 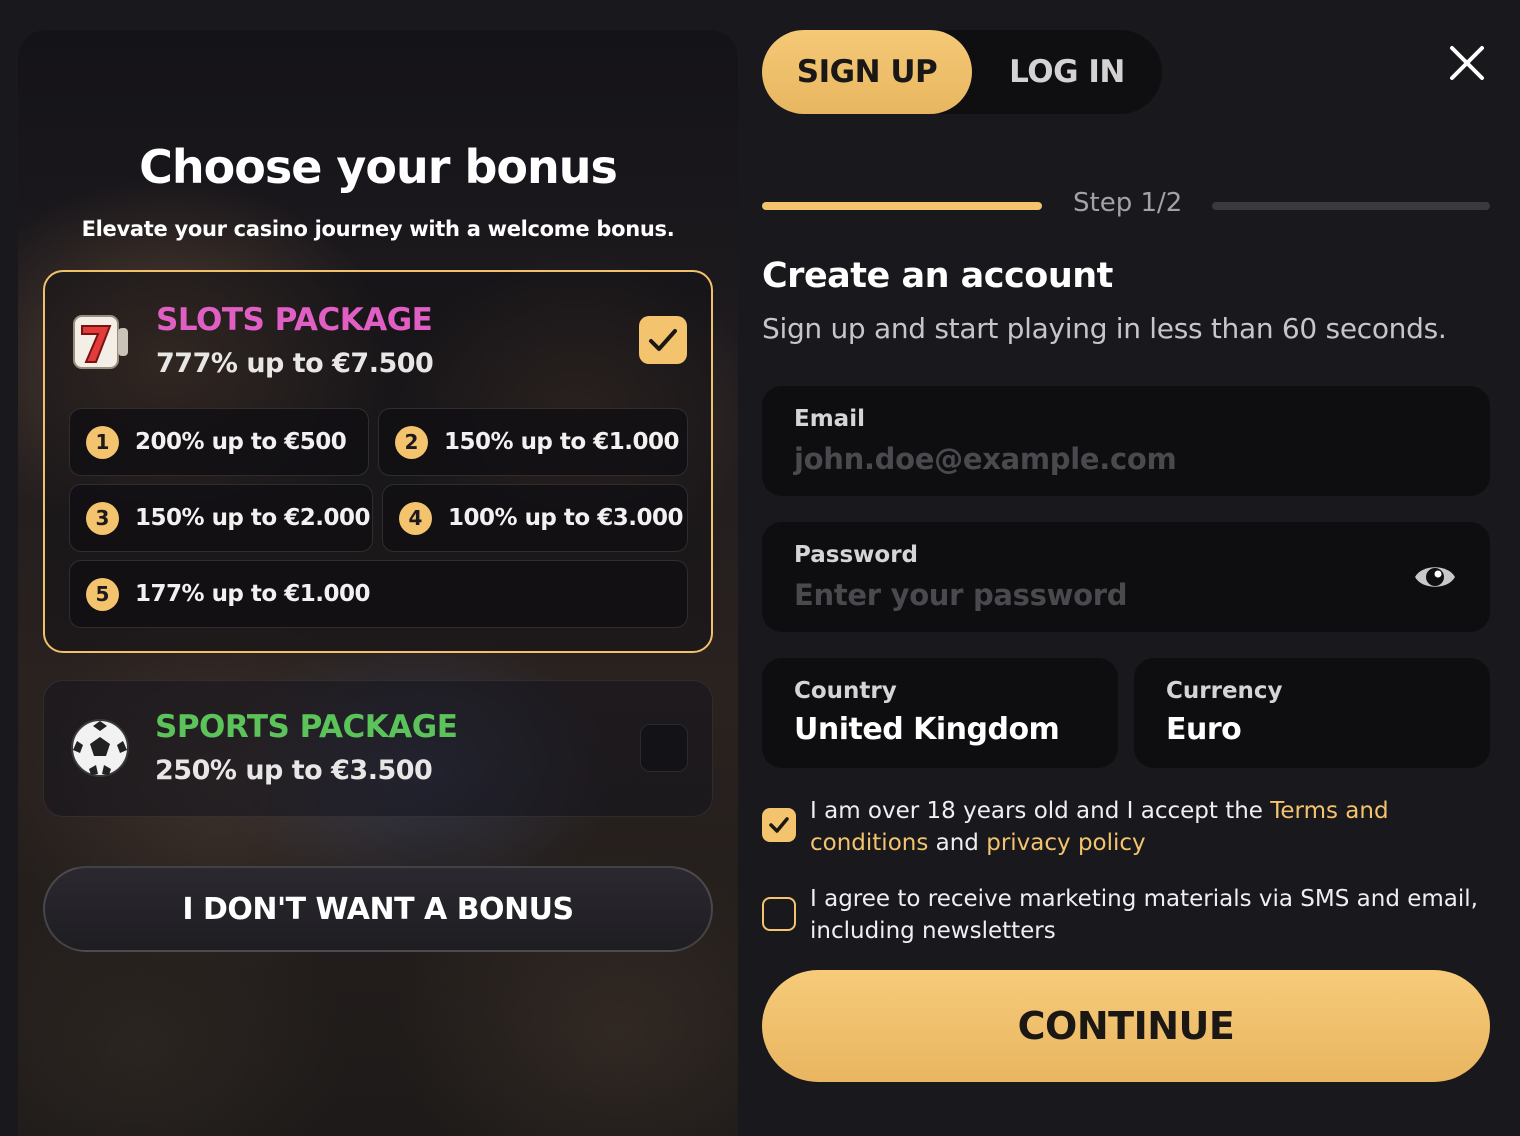 What do you see at coordinates (378, 594) in the screenshot?
I see `slots-tier-5: 5 177% up to €1.000` at bounding box center [378, 594].